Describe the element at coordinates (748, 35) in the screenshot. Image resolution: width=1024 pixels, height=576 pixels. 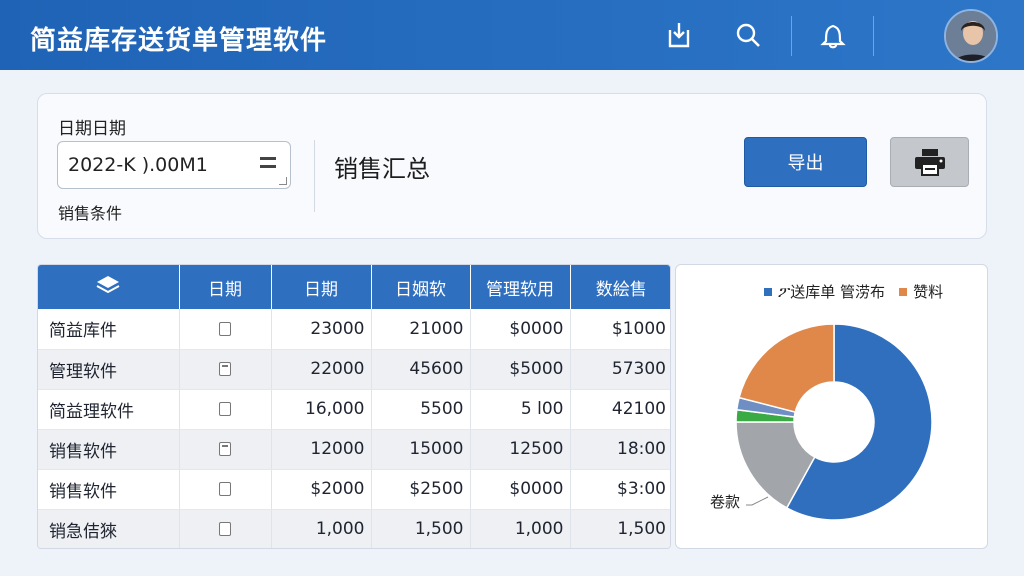
I see `search-icon` at that location.